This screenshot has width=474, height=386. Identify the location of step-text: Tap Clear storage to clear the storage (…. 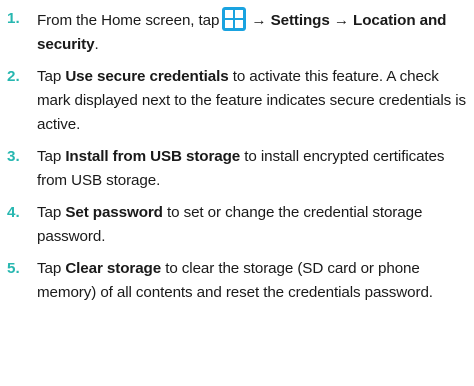
(252, 281).